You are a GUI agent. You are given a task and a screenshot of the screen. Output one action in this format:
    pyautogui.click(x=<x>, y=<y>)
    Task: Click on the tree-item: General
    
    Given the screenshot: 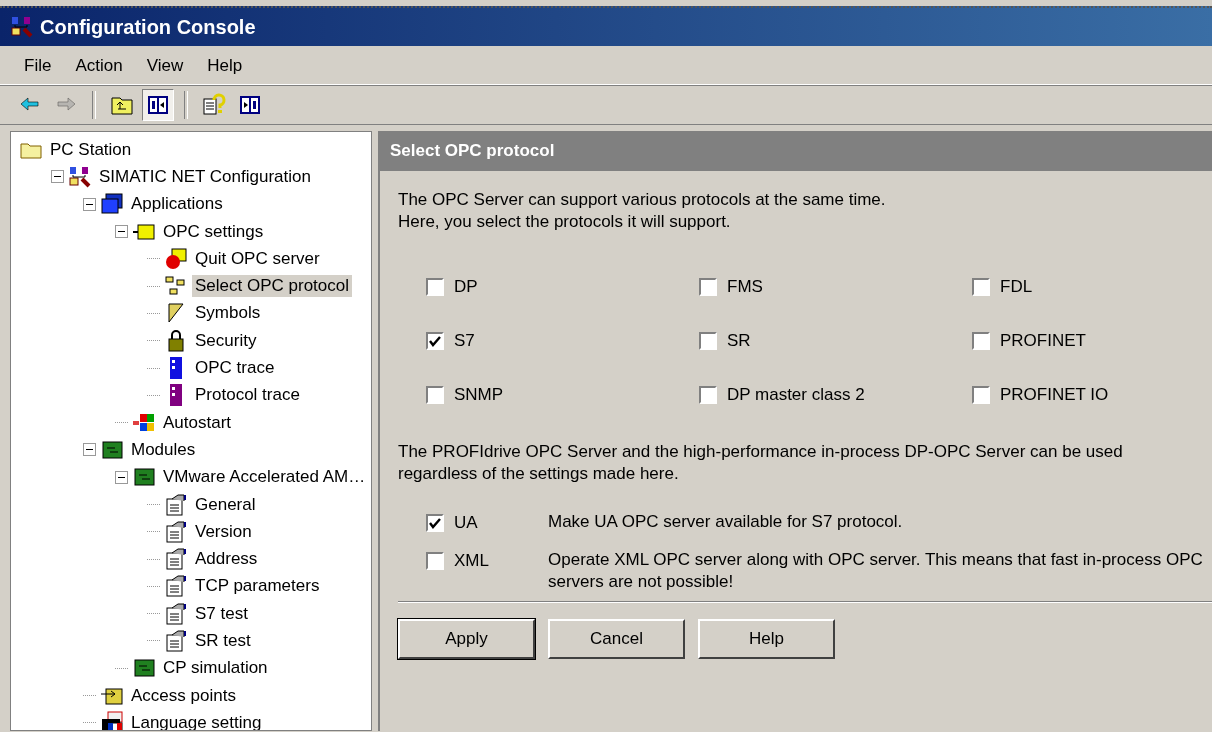 What is the action you would take?
    pyautogui.click(x=225, y=504)
    